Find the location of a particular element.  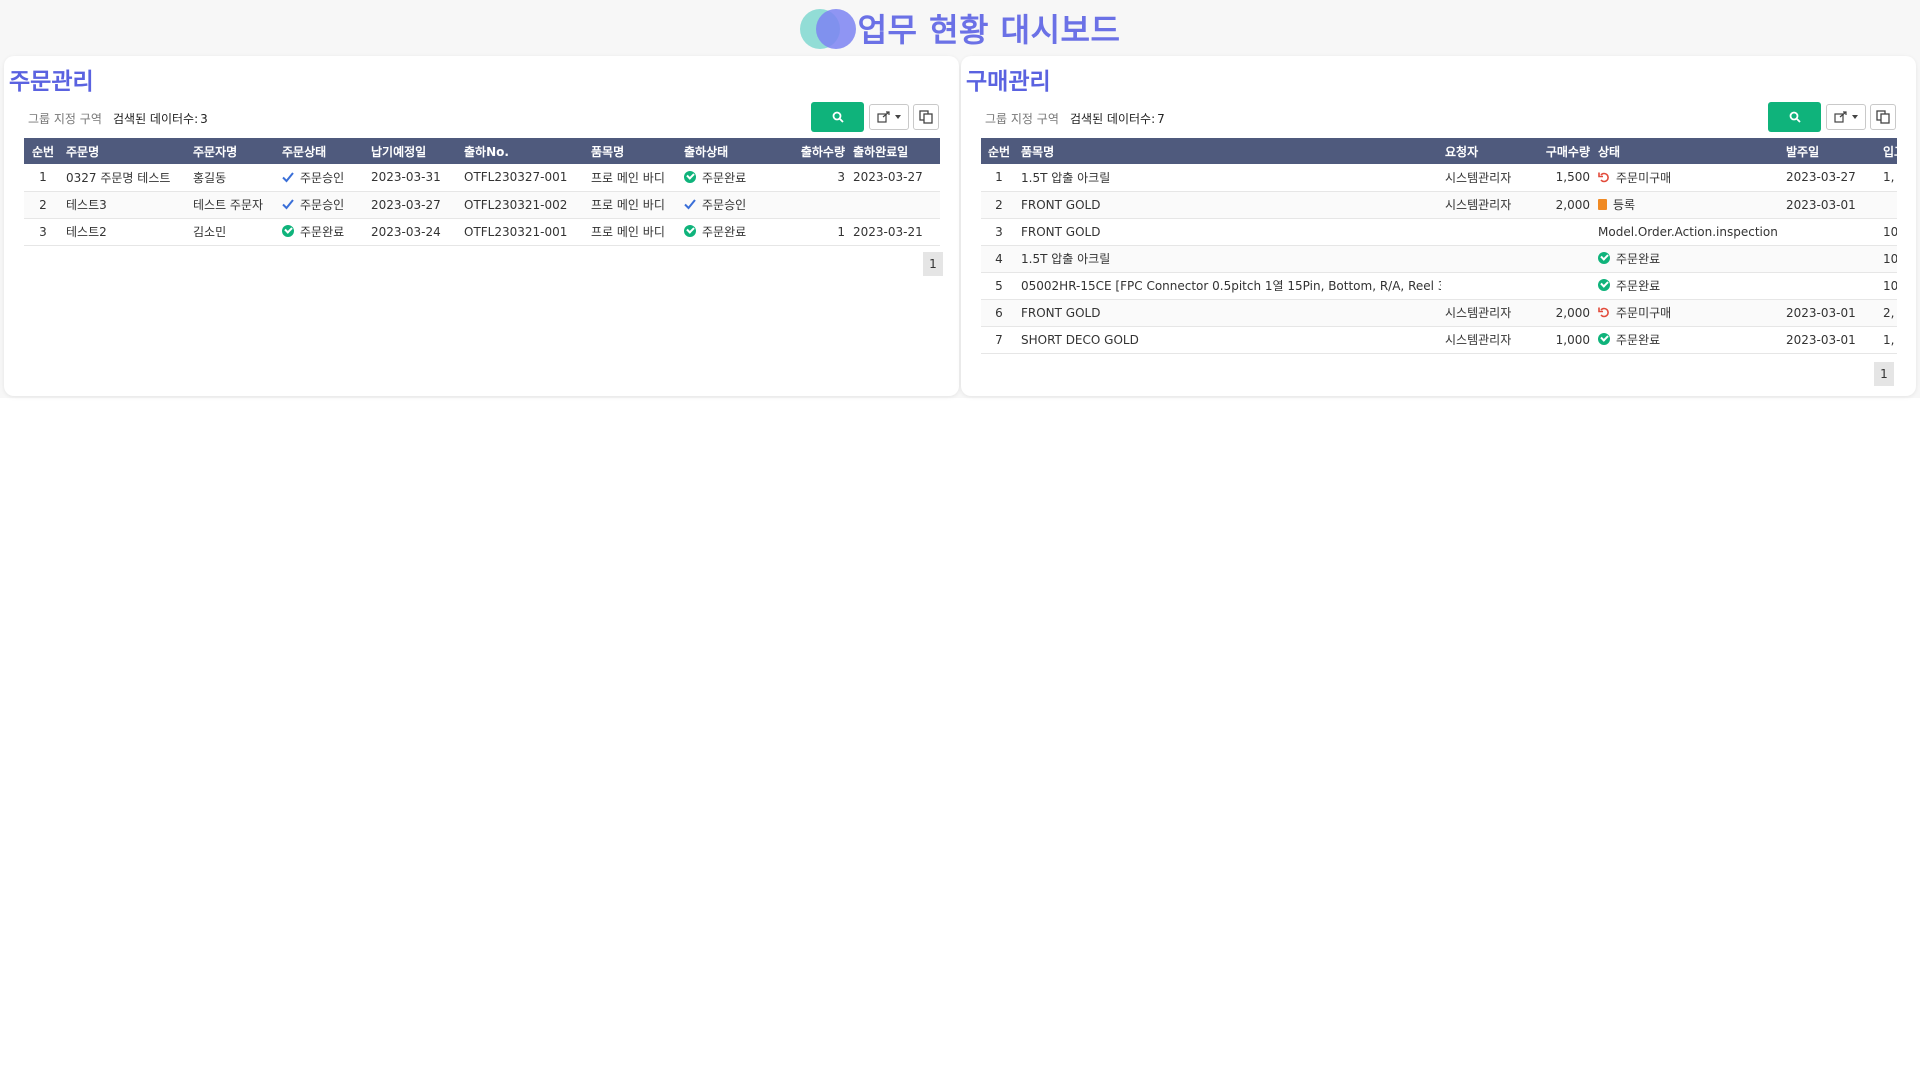

cell-ship-qty is located at coordinates (808, 205).